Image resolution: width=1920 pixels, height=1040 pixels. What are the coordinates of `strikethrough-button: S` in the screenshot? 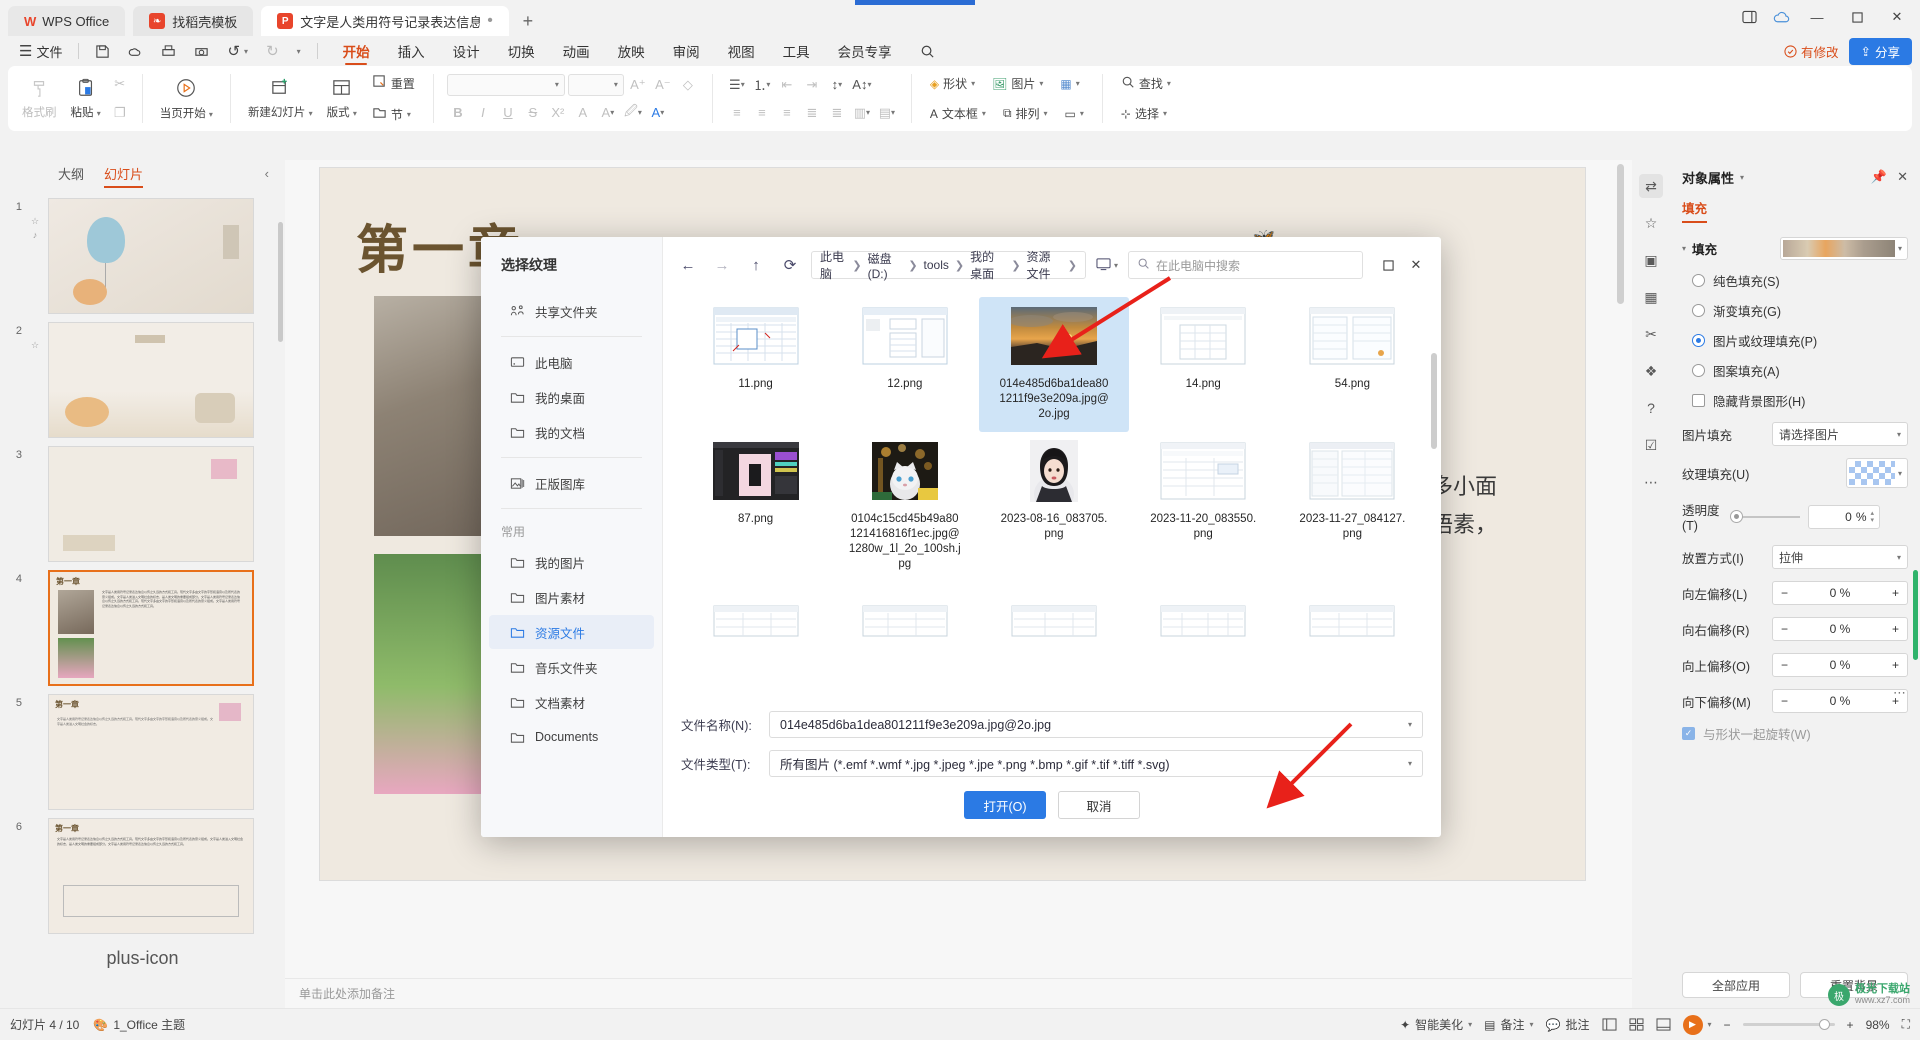 It's located at (533, 113).